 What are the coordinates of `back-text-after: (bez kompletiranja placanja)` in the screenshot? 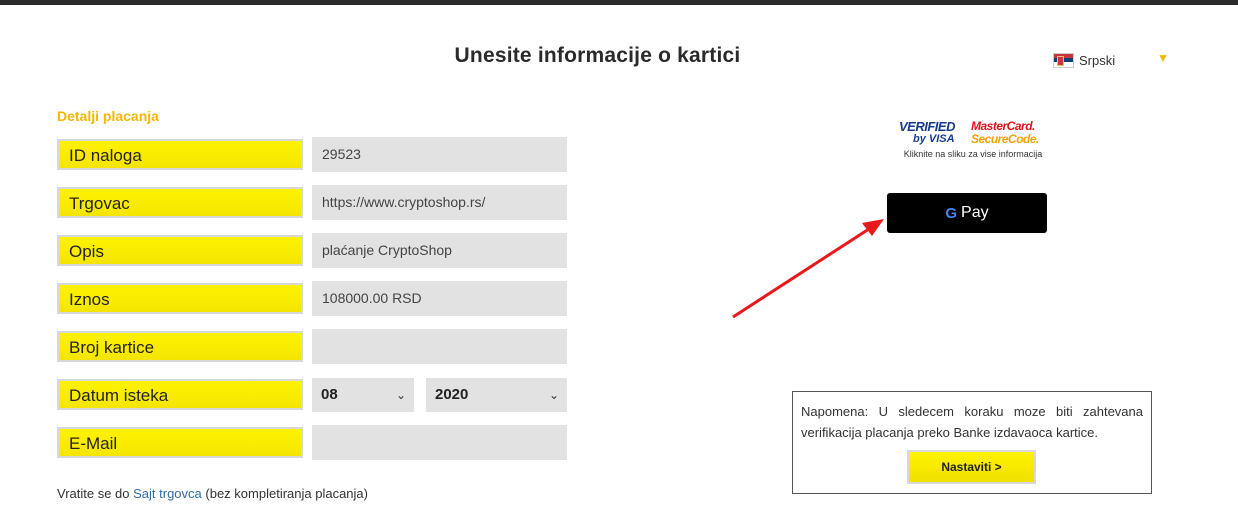 It's located at (284, 493).